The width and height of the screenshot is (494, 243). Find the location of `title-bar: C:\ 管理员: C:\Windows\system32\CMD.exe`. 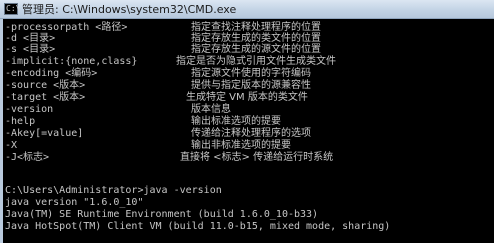

title-bar: C:\ 管理员: C:\Windows\system32\CMD.exe is located at coordinates (247, 9).